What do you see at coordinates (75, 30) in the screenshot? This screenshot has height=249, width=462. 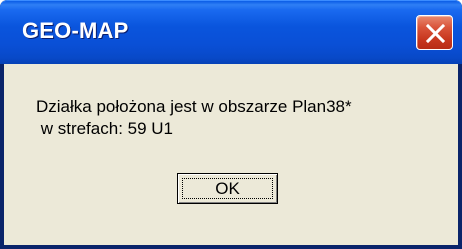 I see `window-title: GEO-MAP` at bounding box center [75, 30].